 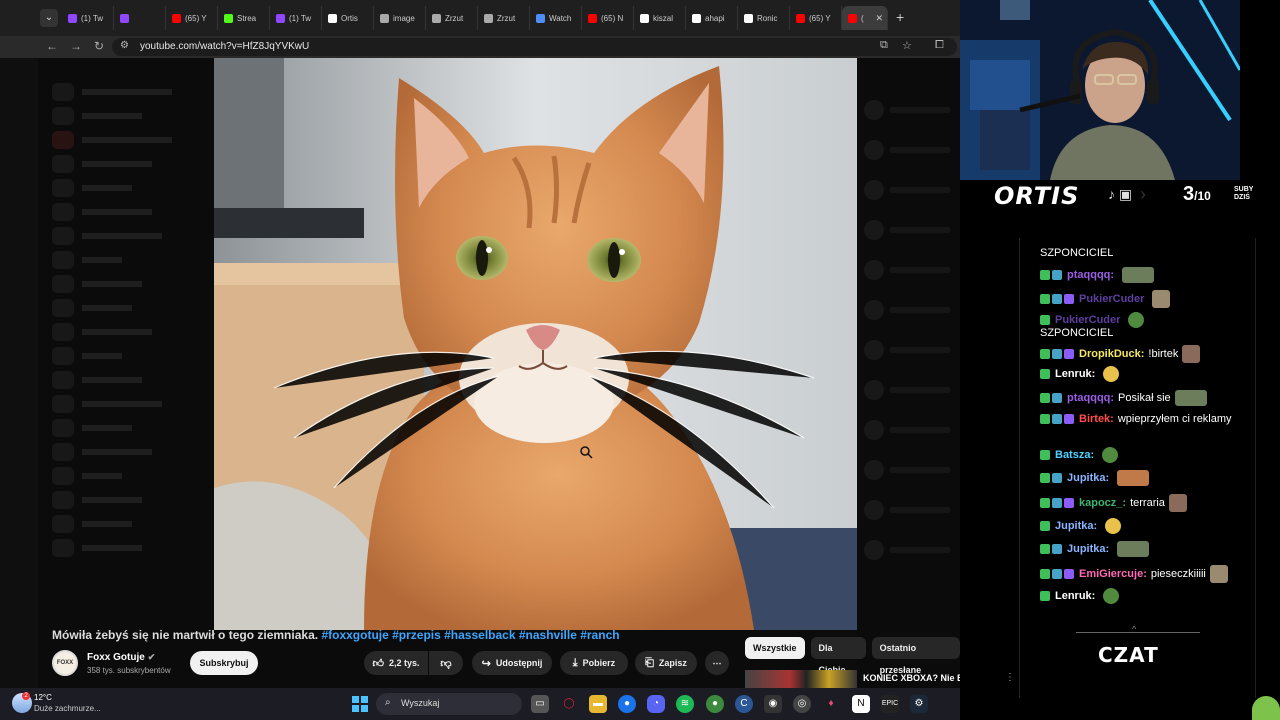 I want to click on back-icon: ←, so click(x=52, y=46).